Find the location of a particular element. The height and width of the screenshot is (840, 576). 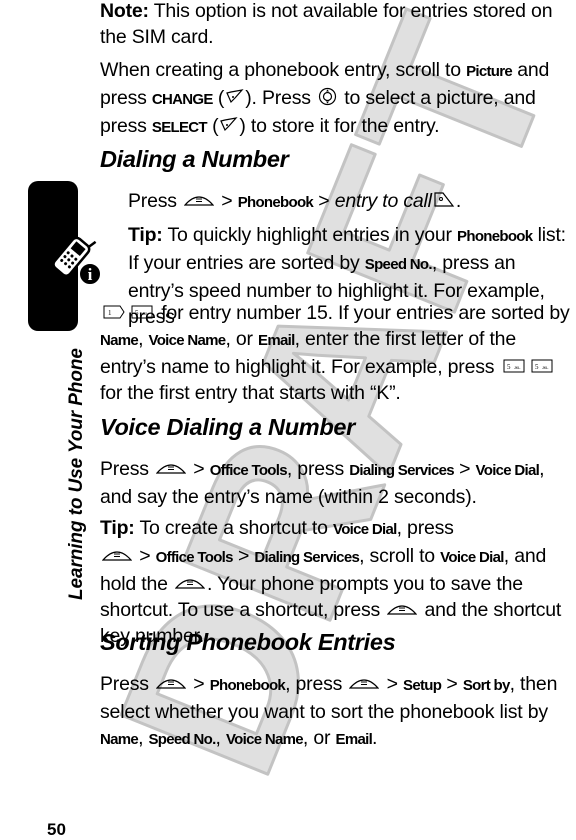

heading-dialing: Dialing a Number is located at coordinates (194, 159).